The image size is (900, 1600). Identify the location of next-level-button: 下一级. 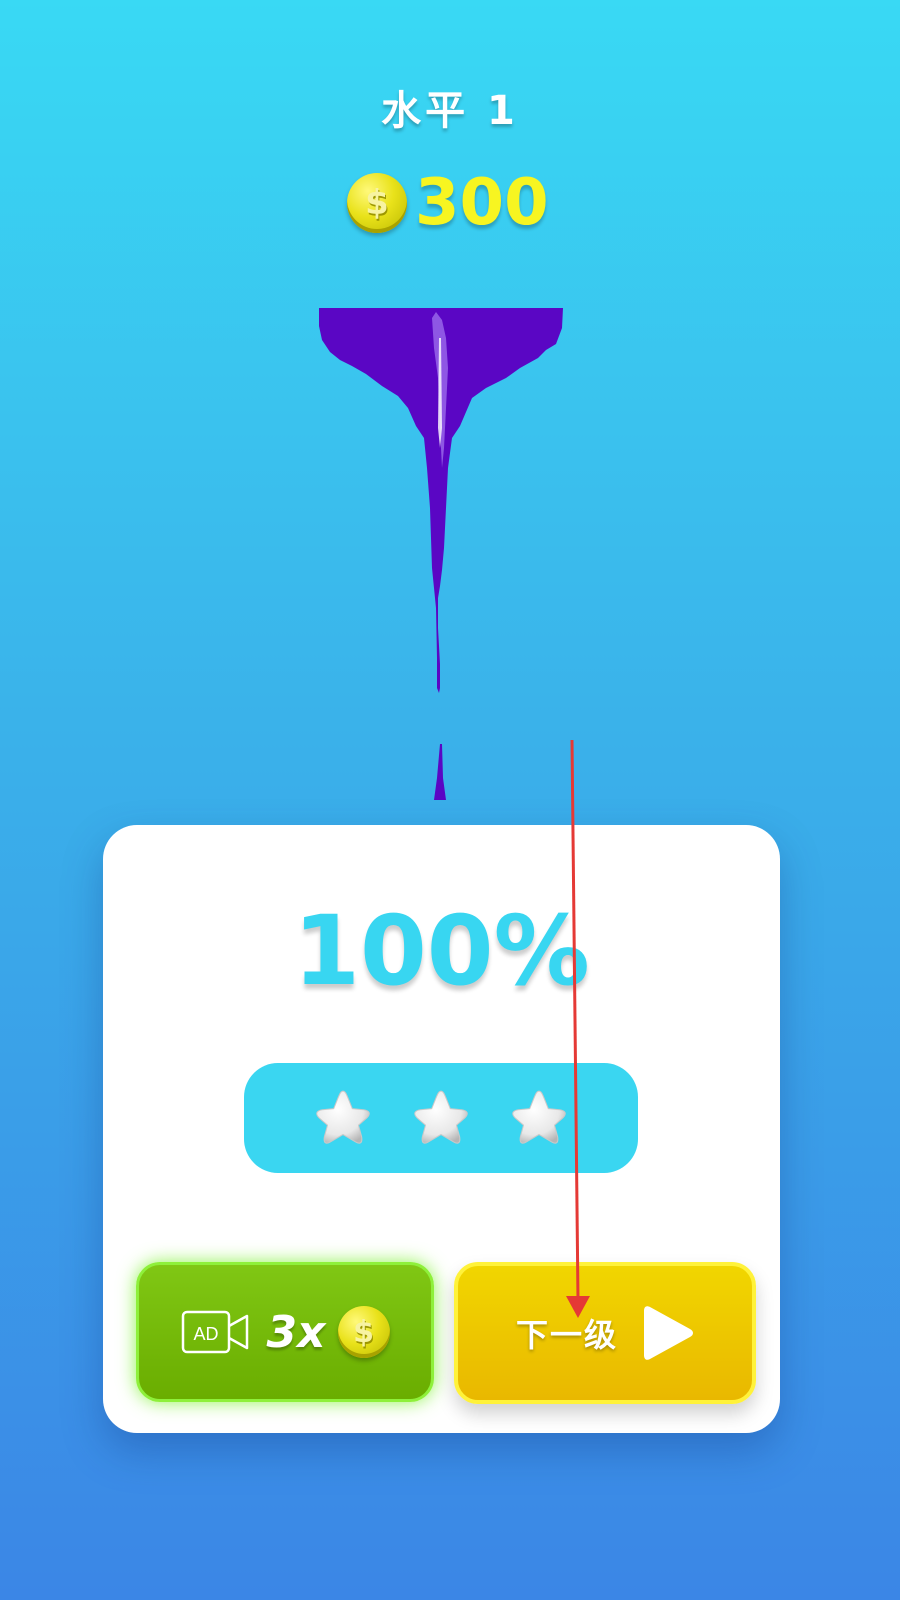
(605, 1333).